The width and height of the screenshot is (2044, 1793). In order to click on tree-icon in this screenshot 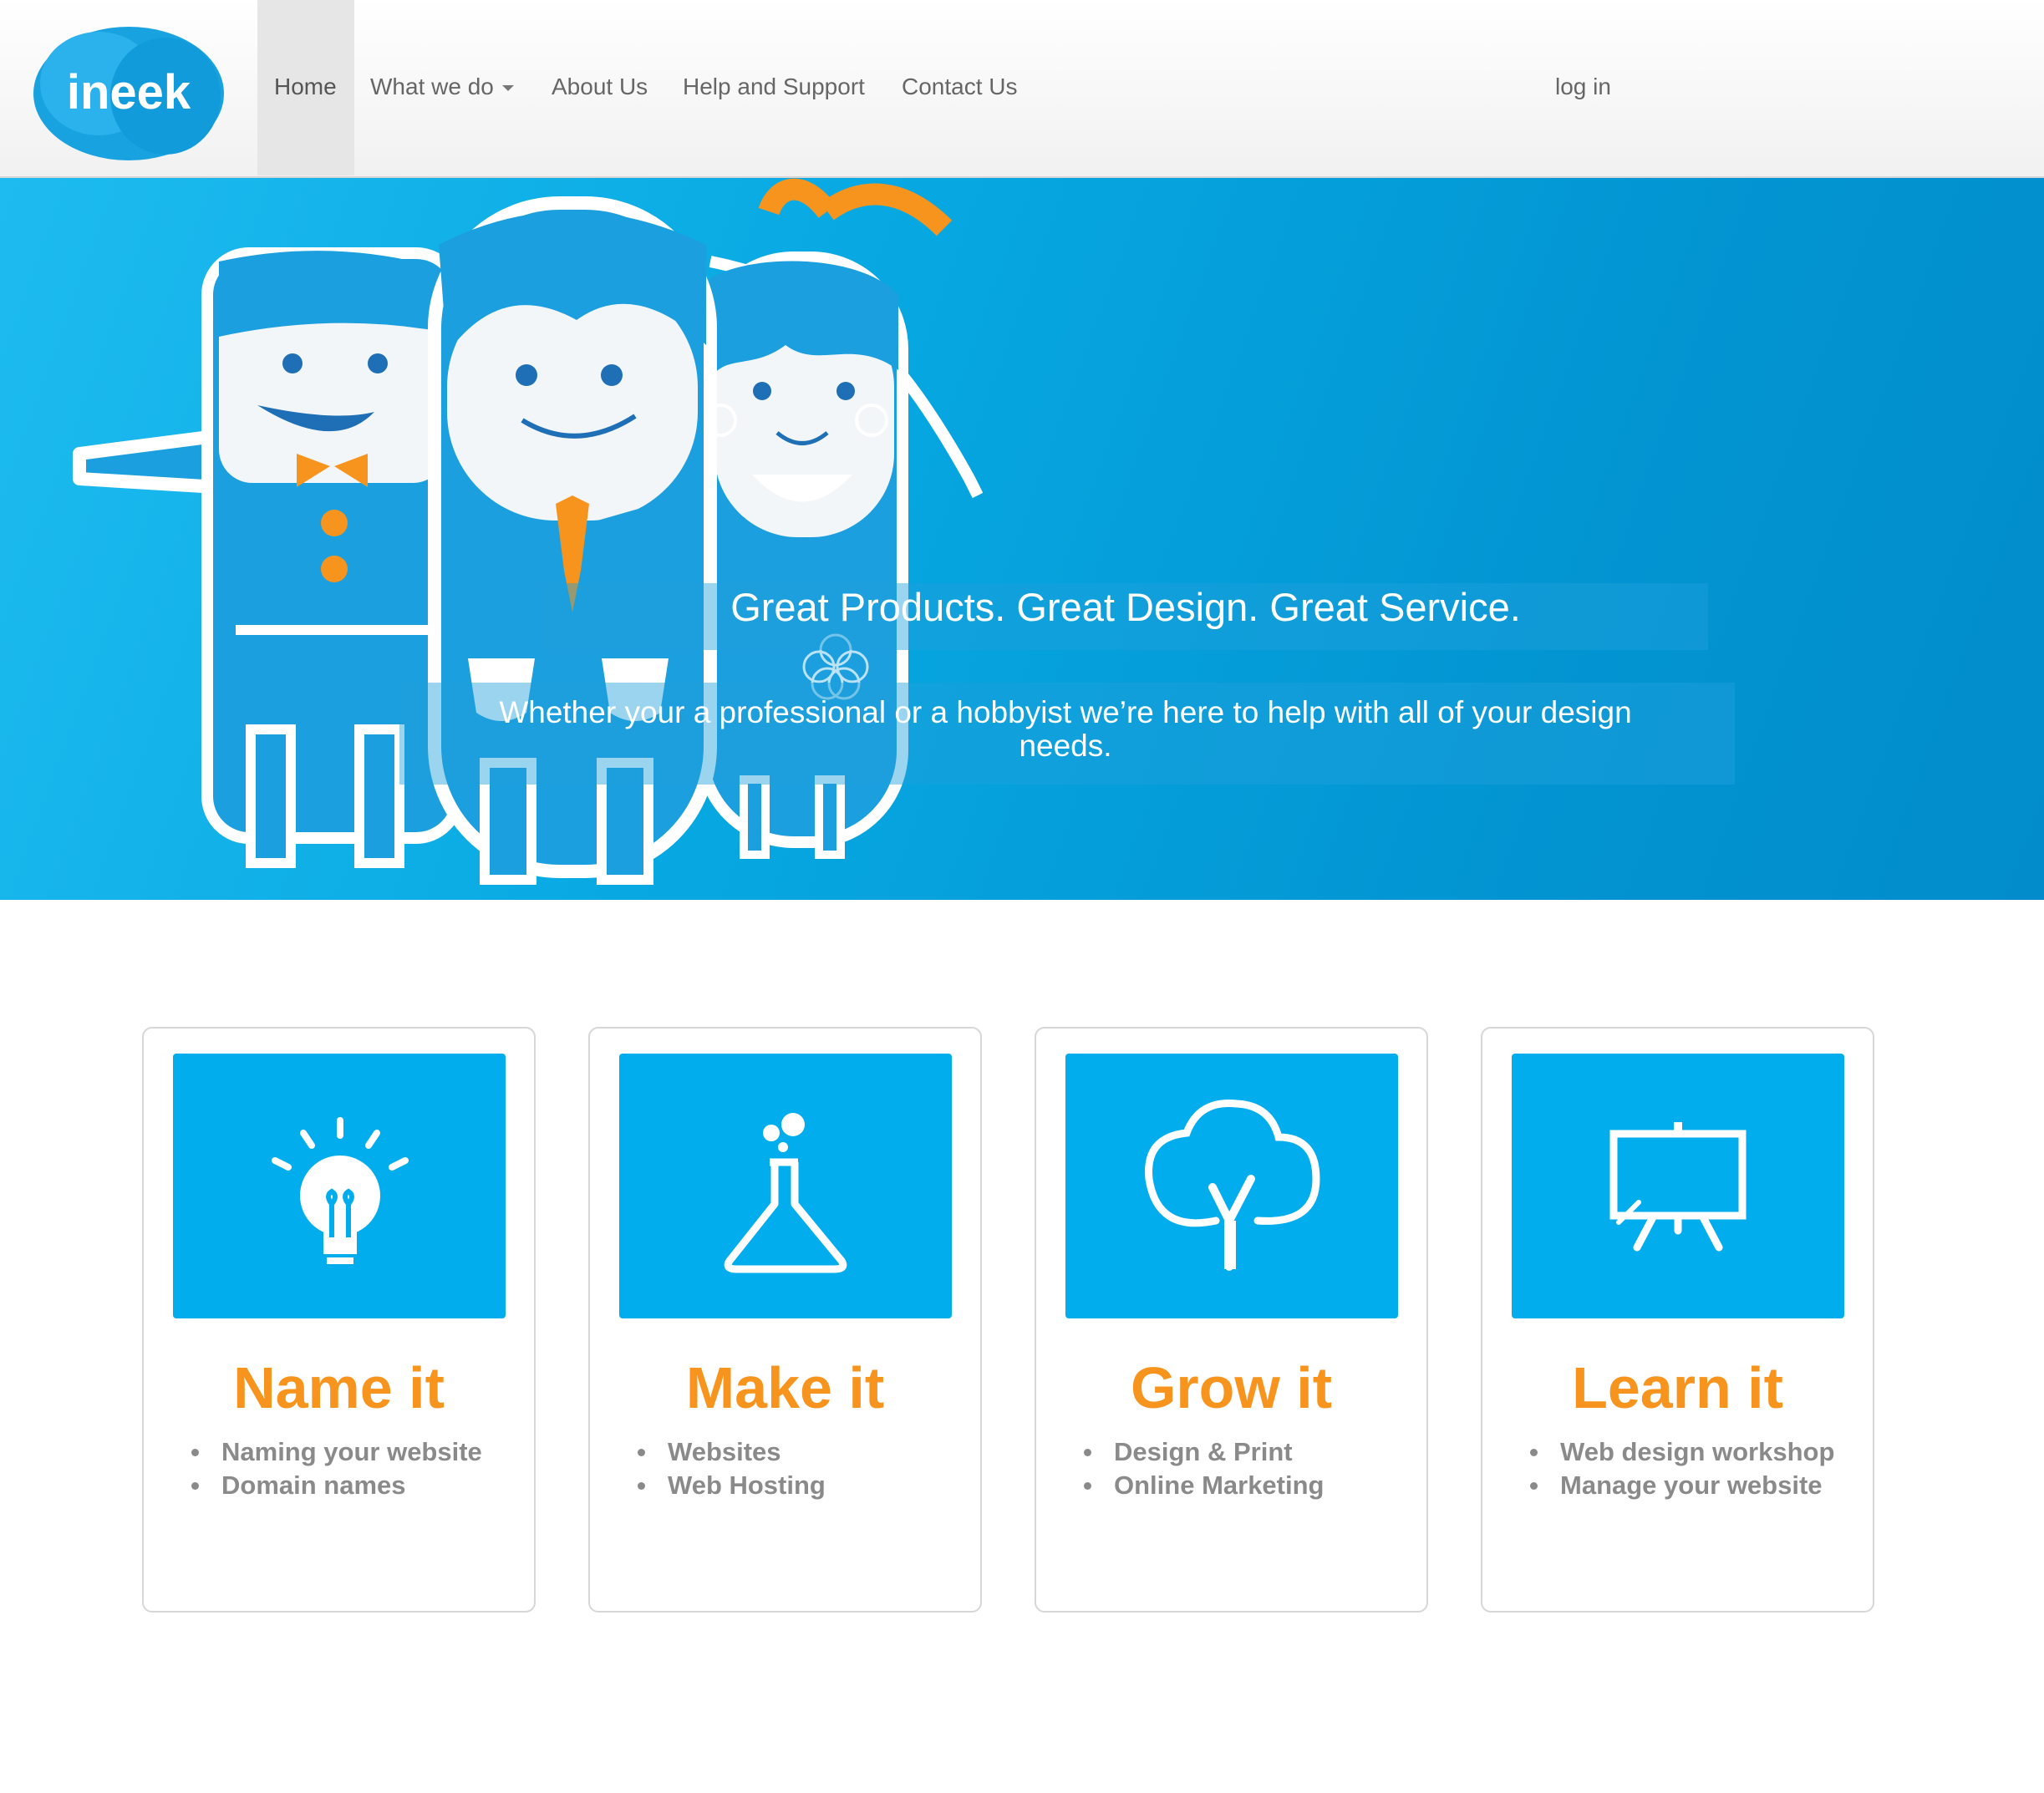, I will do `click(1232, 1185)`.